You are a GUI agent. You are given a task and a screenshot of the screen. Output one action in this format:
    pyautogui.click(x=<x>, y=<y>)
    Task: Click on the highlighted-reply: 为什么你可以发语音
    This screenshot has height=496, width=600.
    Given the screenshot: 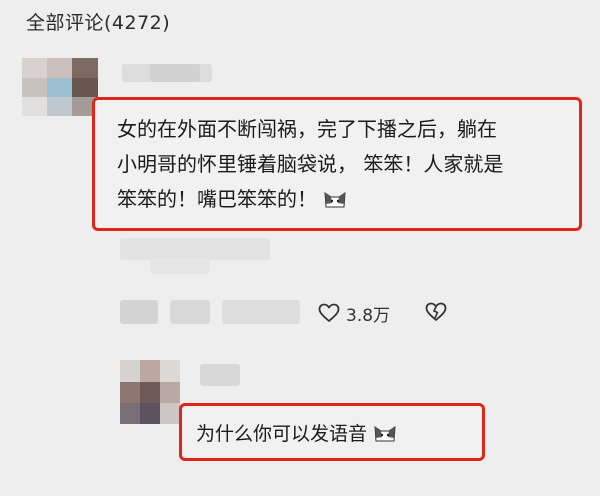 What is the action you would take?
    pyautogui.click(x=332, y=432)
    